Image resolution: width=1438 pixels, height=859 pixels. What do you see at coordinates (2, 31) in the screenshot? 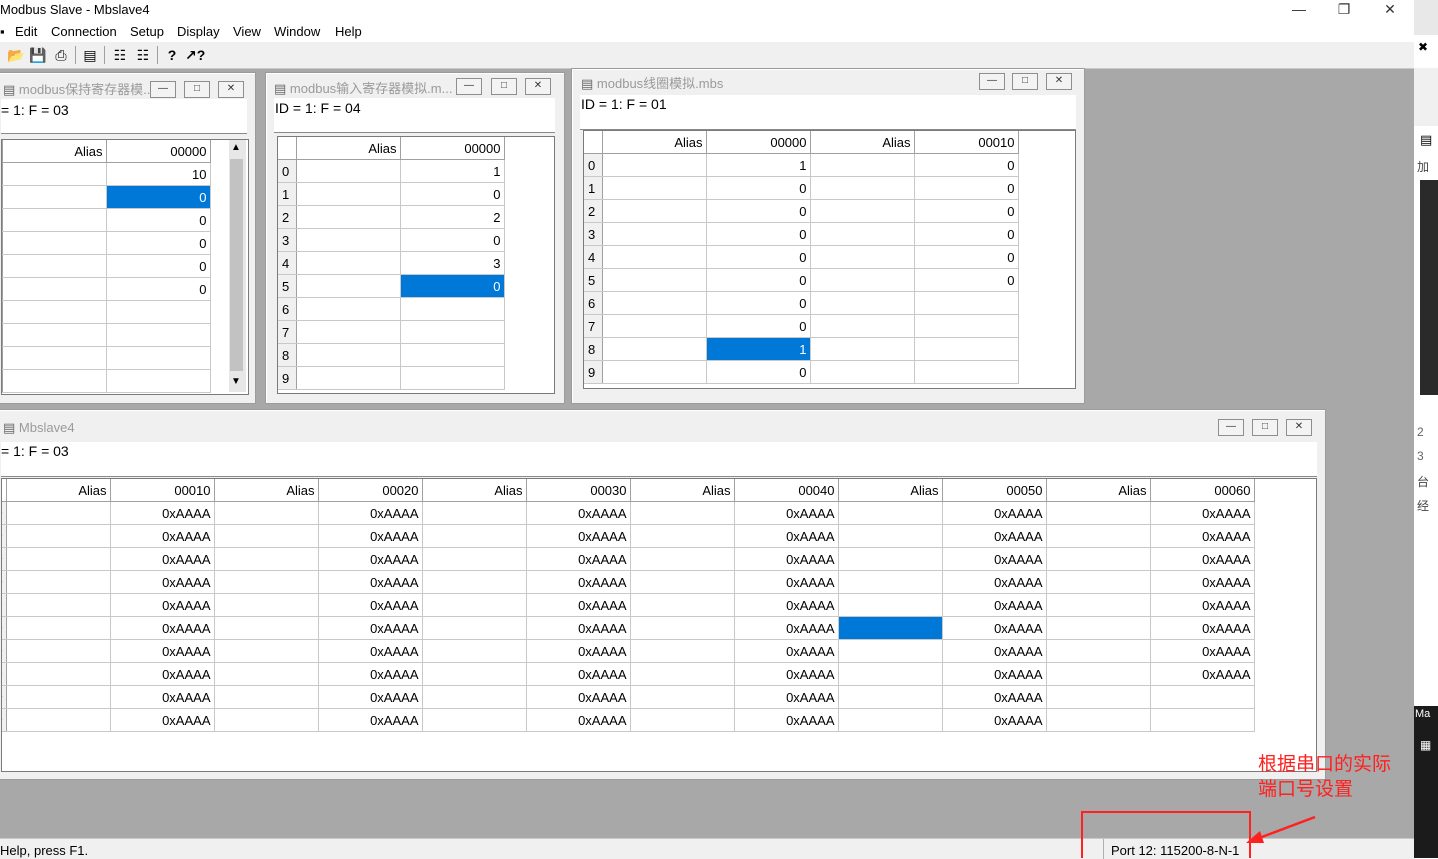
I see `menu-file-edge: ▪` at bounding box center [2, 31].